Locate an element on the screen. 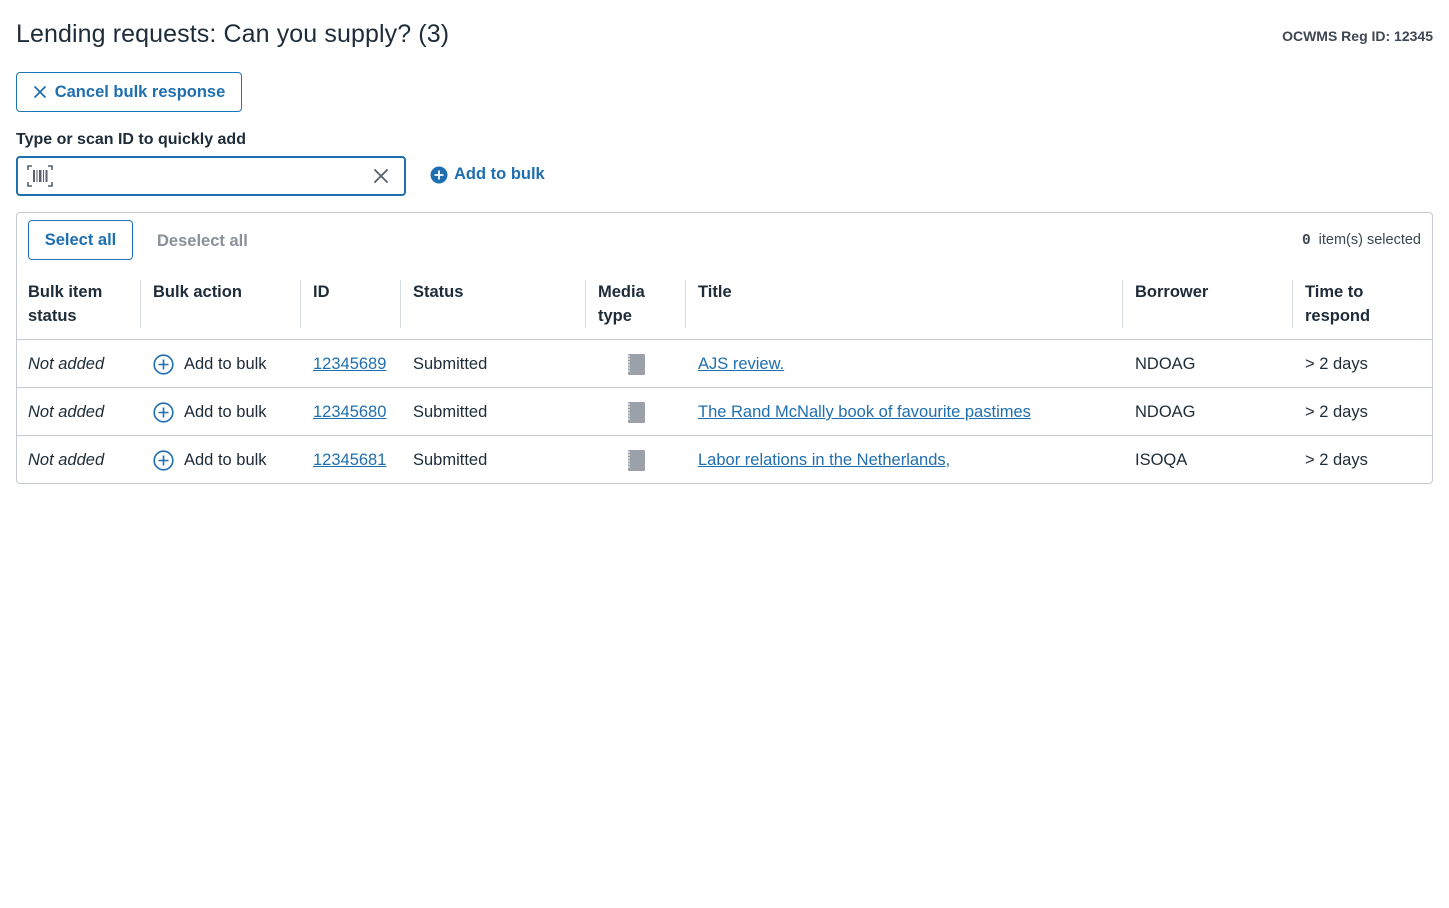 This screenshot has height=908, width=1449. column-header-line: respond is located at coordinates (1338, 316).